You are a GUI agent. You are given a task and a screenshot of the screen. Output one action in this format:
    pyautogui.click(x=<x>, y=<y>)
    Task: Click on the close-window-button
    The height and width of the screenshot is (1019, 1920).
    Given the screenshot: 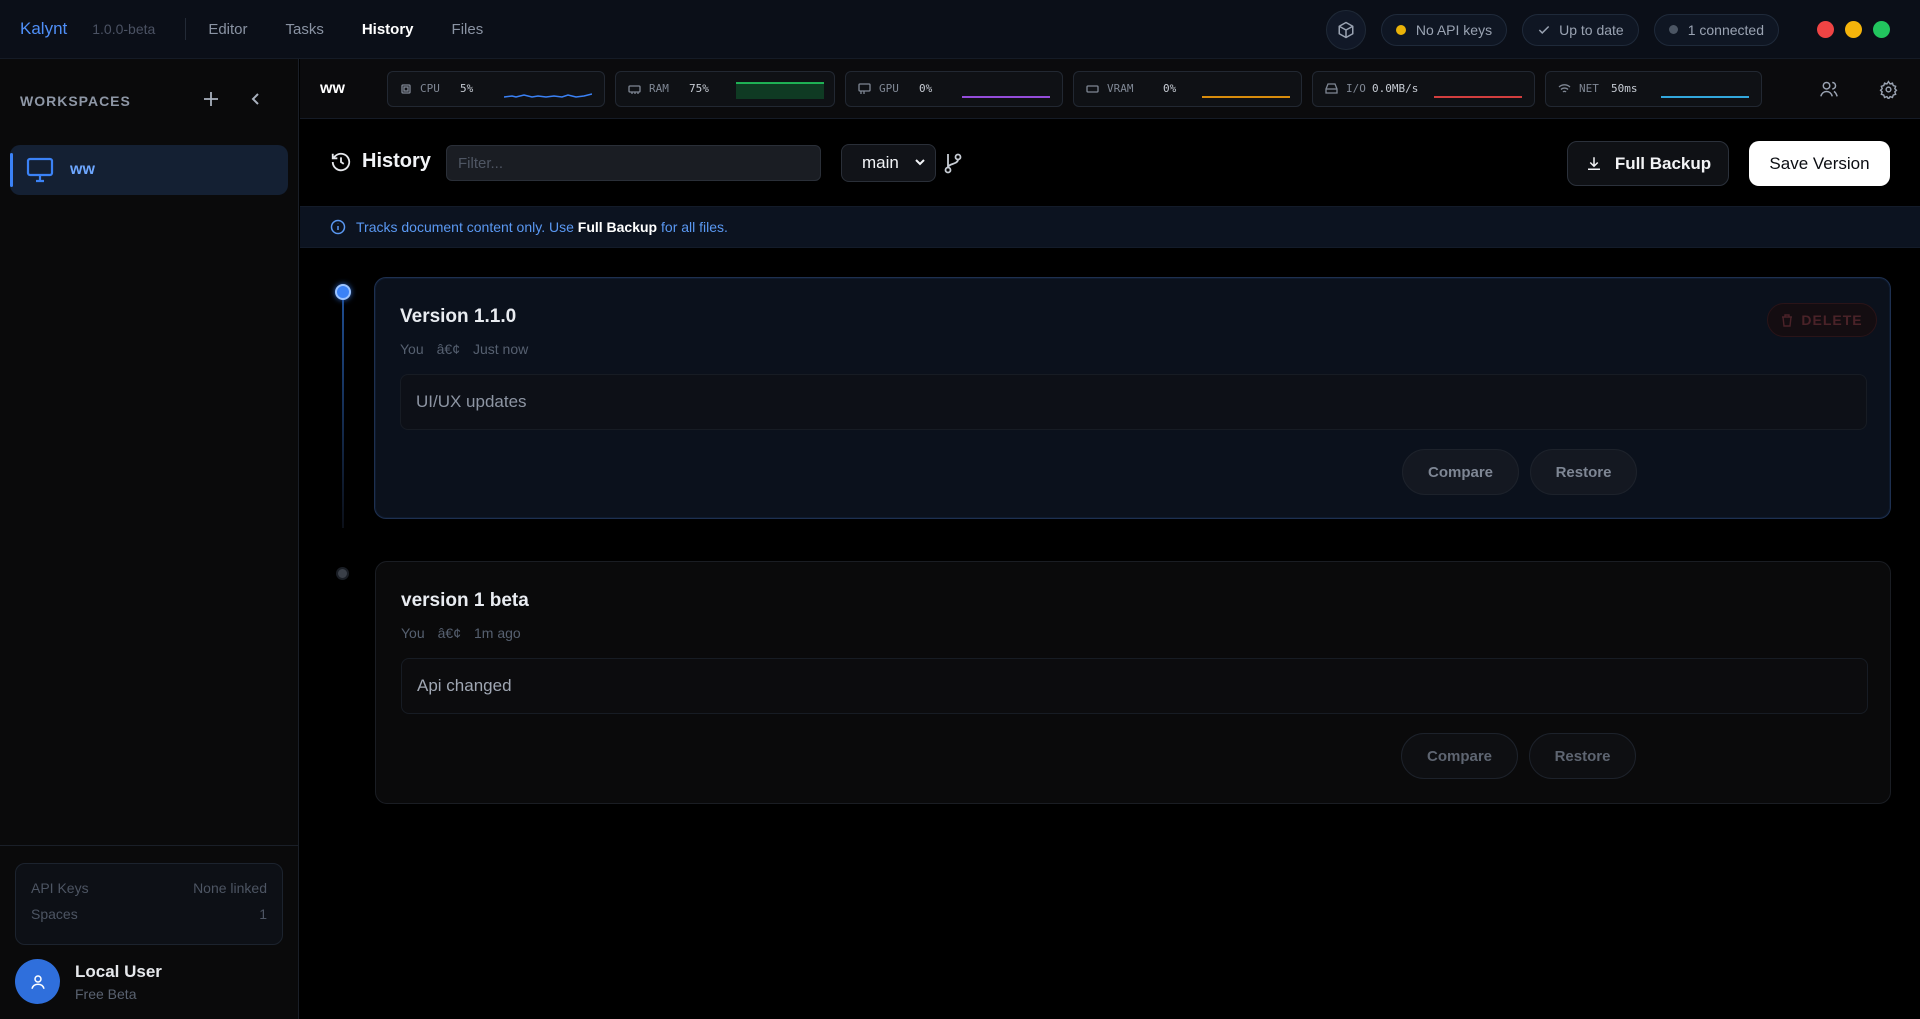 What is the action you would take?
    pyautogui.click(x=1825, y=29)
    